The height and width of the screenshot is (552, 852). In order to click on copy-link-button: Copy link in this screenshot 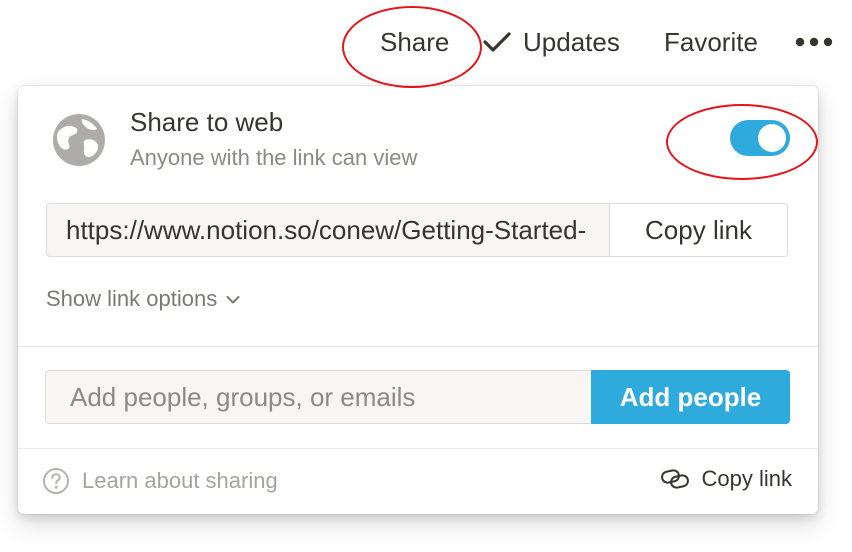, I will do `click(698, 230)`.